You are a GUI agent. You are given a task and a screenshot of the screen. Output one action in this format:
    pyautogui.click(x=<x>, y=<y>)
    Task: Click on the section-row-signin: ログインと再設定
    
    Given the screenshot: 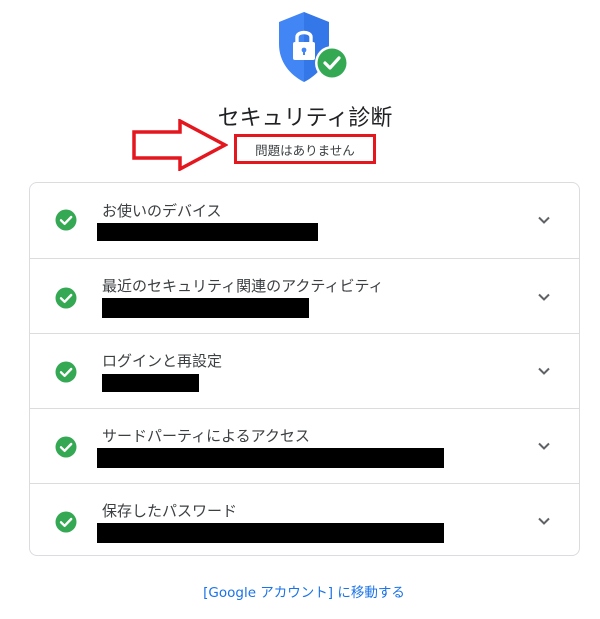 What is the action you would take?
    pyautogui.click(x=304, y=370)
    